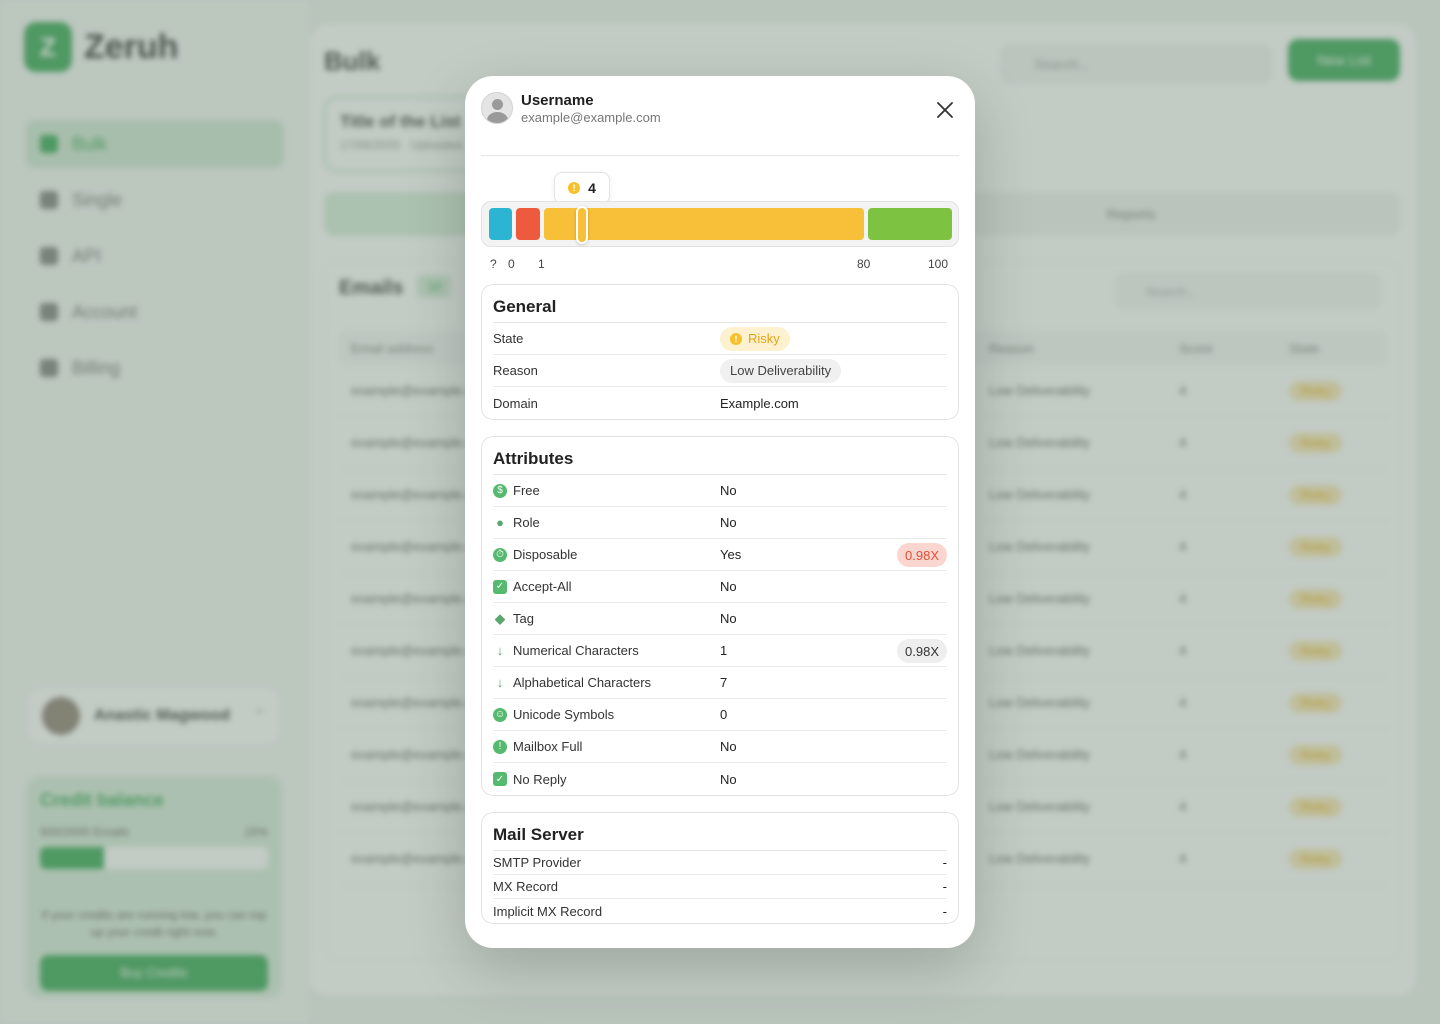 This screenshot has width=1440, height=1024. What do you see at coordinates (500, 779) in the screenshot?
I see `mail-check-icon: ✓` at bounding box center [500, 779].